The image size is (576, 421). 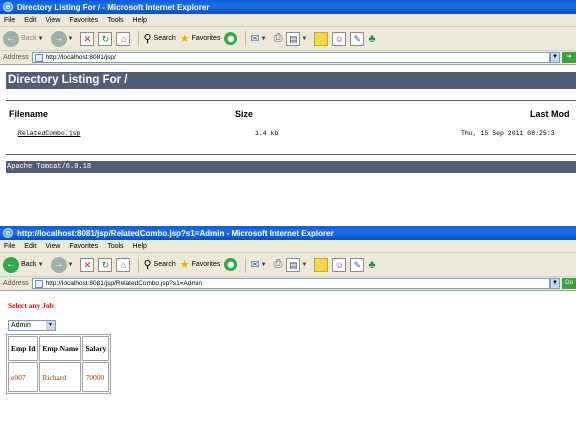 I want to click on address-url: http://localhost:8081/jsp/, so click(x=80, y=57).